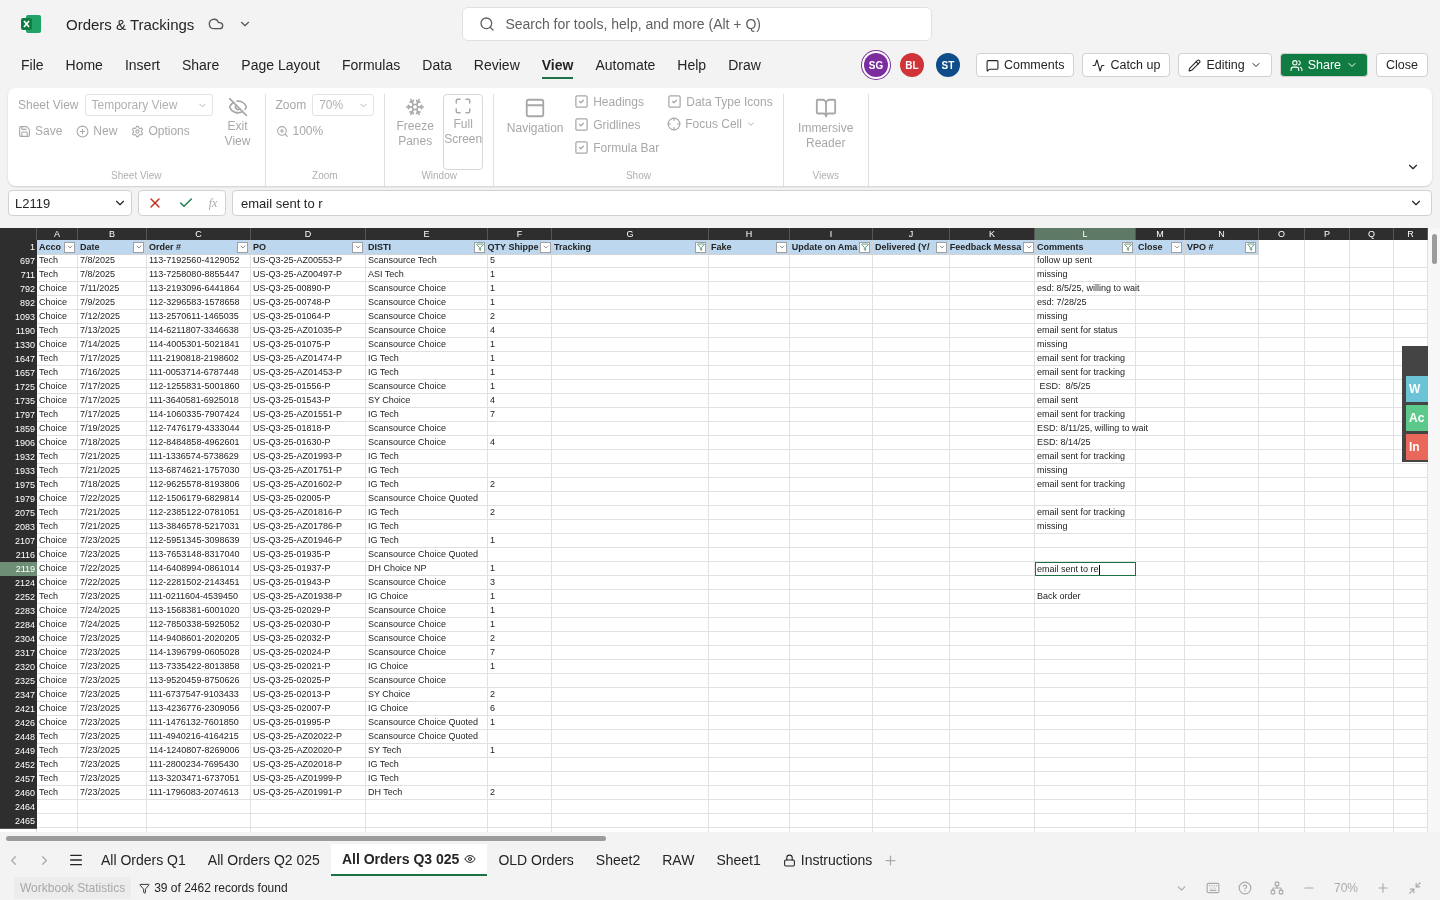 Image resolution: width=1440 pixels, height=900 pixels. I want to click on menu-tab: Help, so click(692, 65).